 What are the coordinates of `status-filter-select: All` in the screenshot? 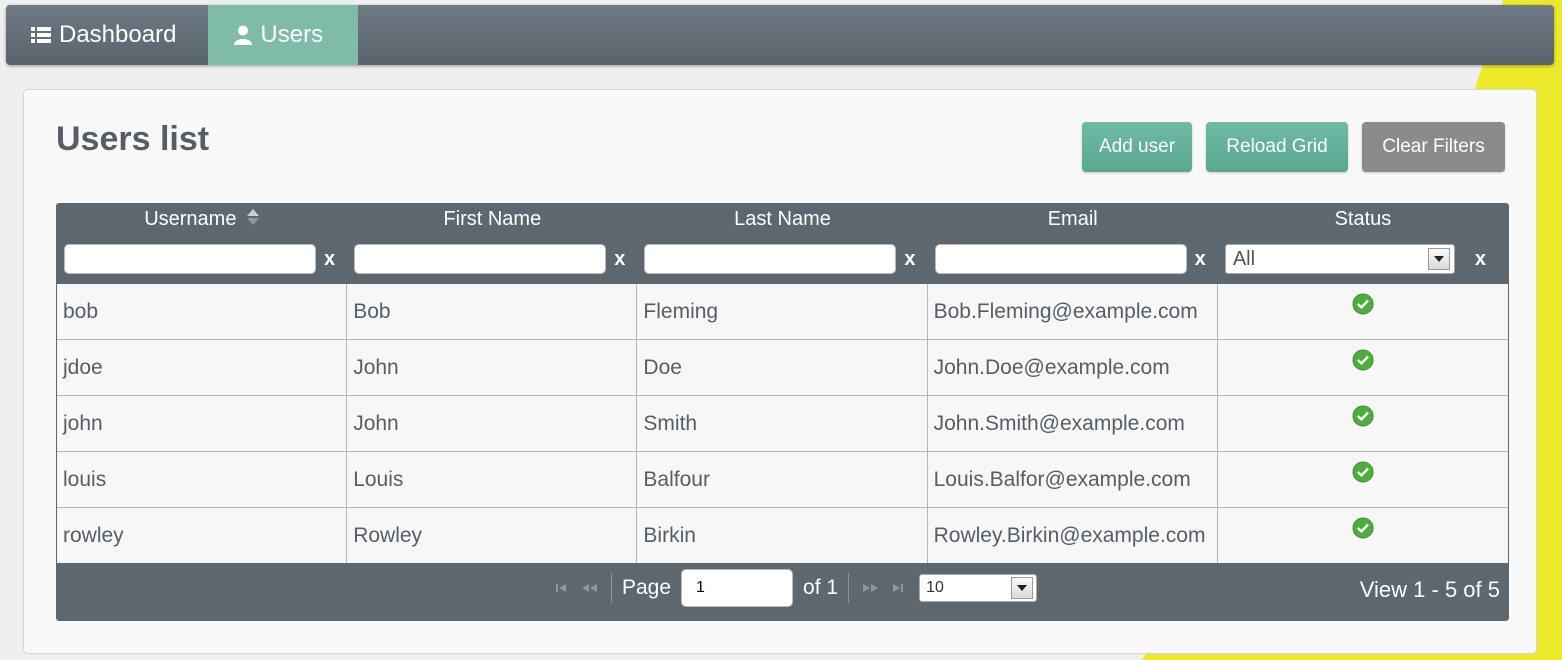 It's located at (1339, 259).